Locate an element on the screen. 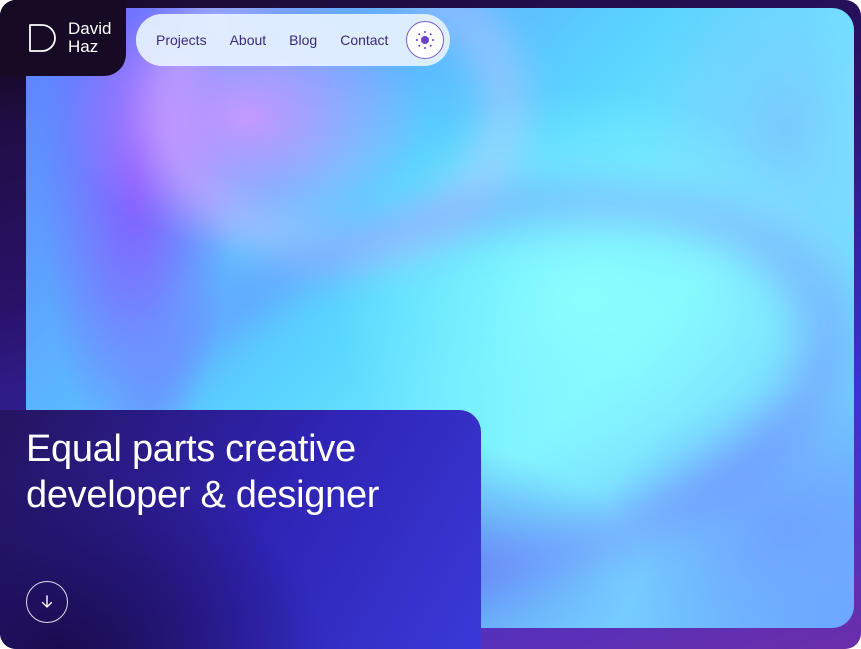 This screenshot has height=649, width=861. logo-d-icon is located at coordinates (42, 38).